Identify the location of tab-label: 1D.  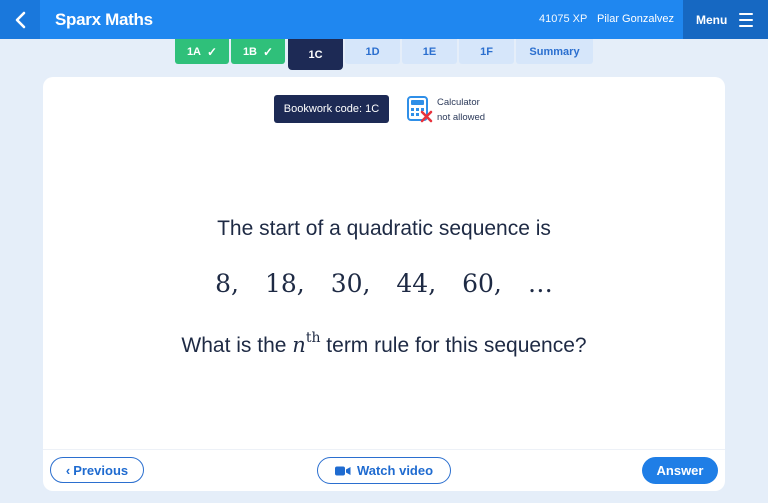
(372, 51).